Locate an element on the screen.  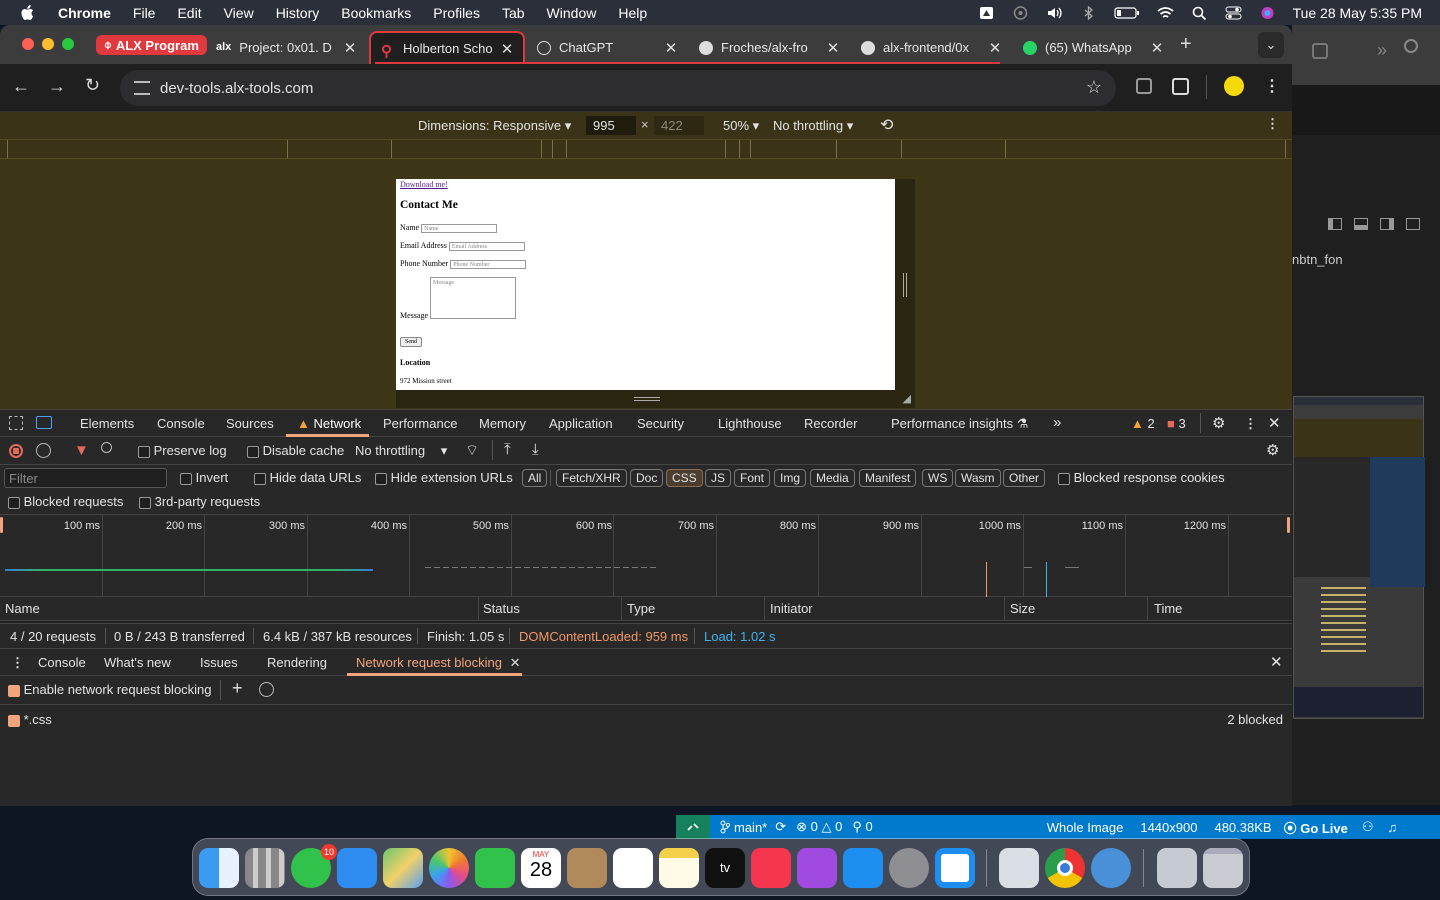
battery-icon is located at coordinates (1126, 13).